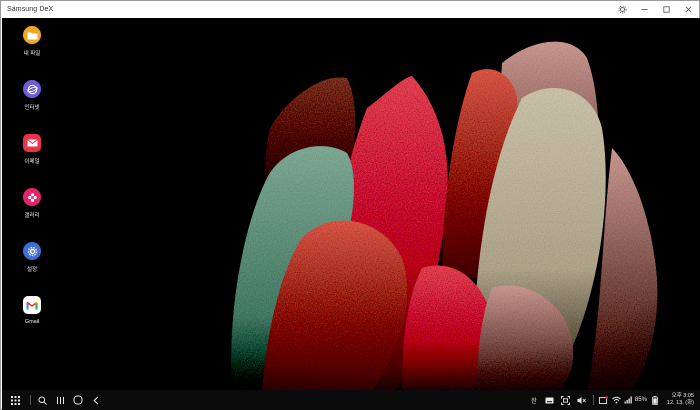 This screenshot has width=700, height=410. I want to click on wifi-icon, so click(617, 400).